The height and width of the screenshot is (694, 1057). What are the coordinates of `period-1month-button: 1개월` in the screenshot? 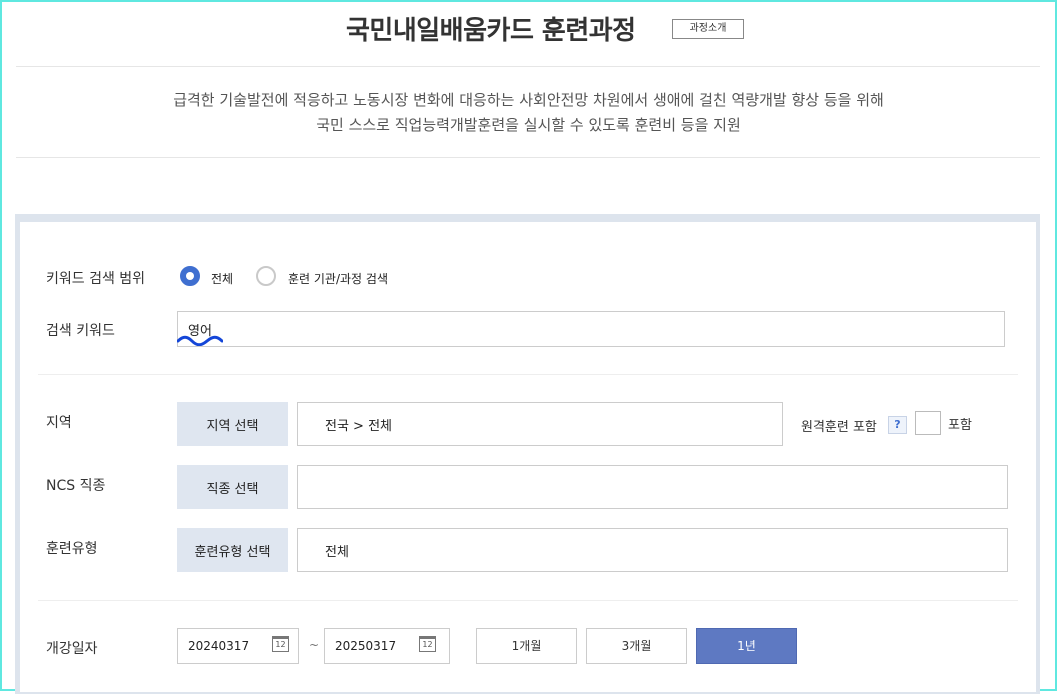 It's located at (526, 646).